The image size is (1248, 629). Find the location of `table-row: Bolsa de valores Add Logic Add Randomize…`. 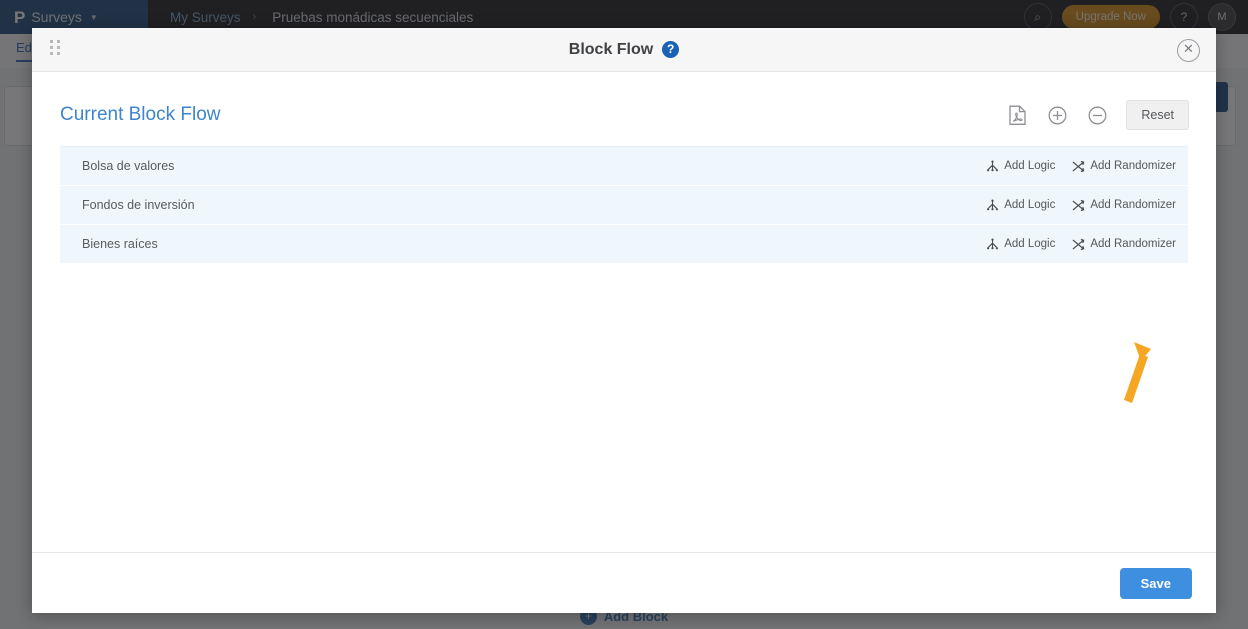

table-row: Bolsa de valores Add Logic Add Randomize… is located at coordinates (624, 166).